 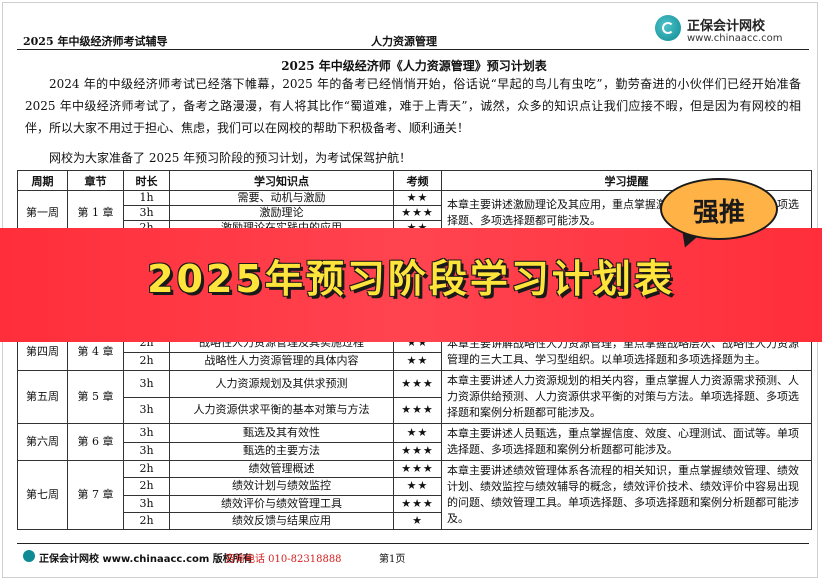 What do you see at coordinates (410, 65) in the screenshot?
I see `document-title: 2025 年中级经济师《人力资源管理》预习计划表` at bounding box center [410, 65].